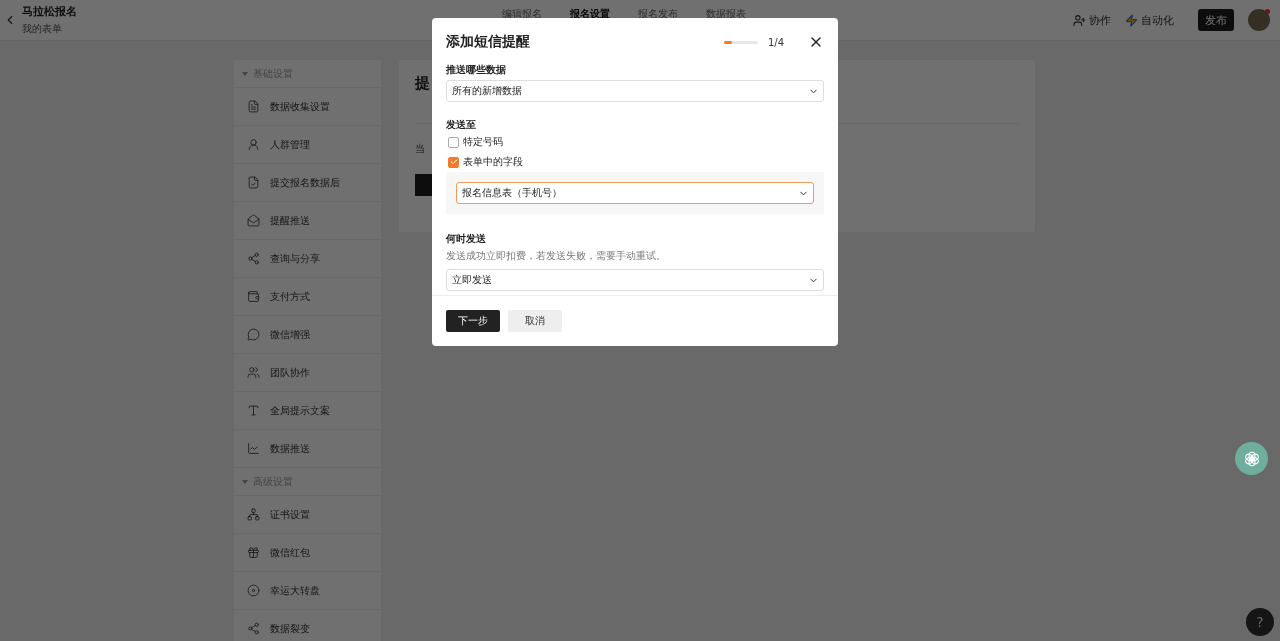  I want to click on document-icon, so click(253, 106).